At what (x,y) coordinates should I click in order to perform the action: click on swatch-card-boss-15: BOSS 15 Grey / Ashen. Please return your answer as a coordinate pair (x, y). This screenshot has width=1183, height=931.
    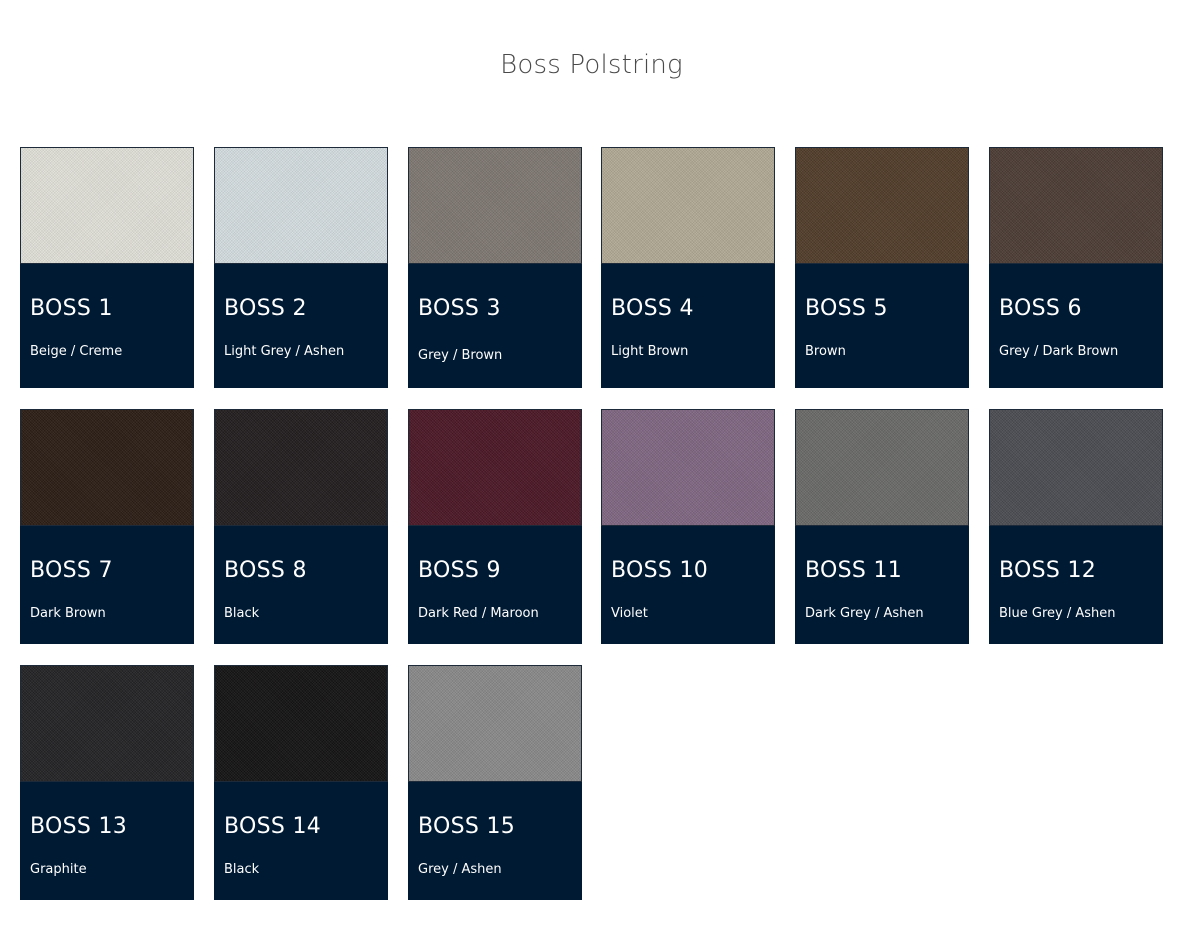
    Looking at the image, I should click on (495, 782).